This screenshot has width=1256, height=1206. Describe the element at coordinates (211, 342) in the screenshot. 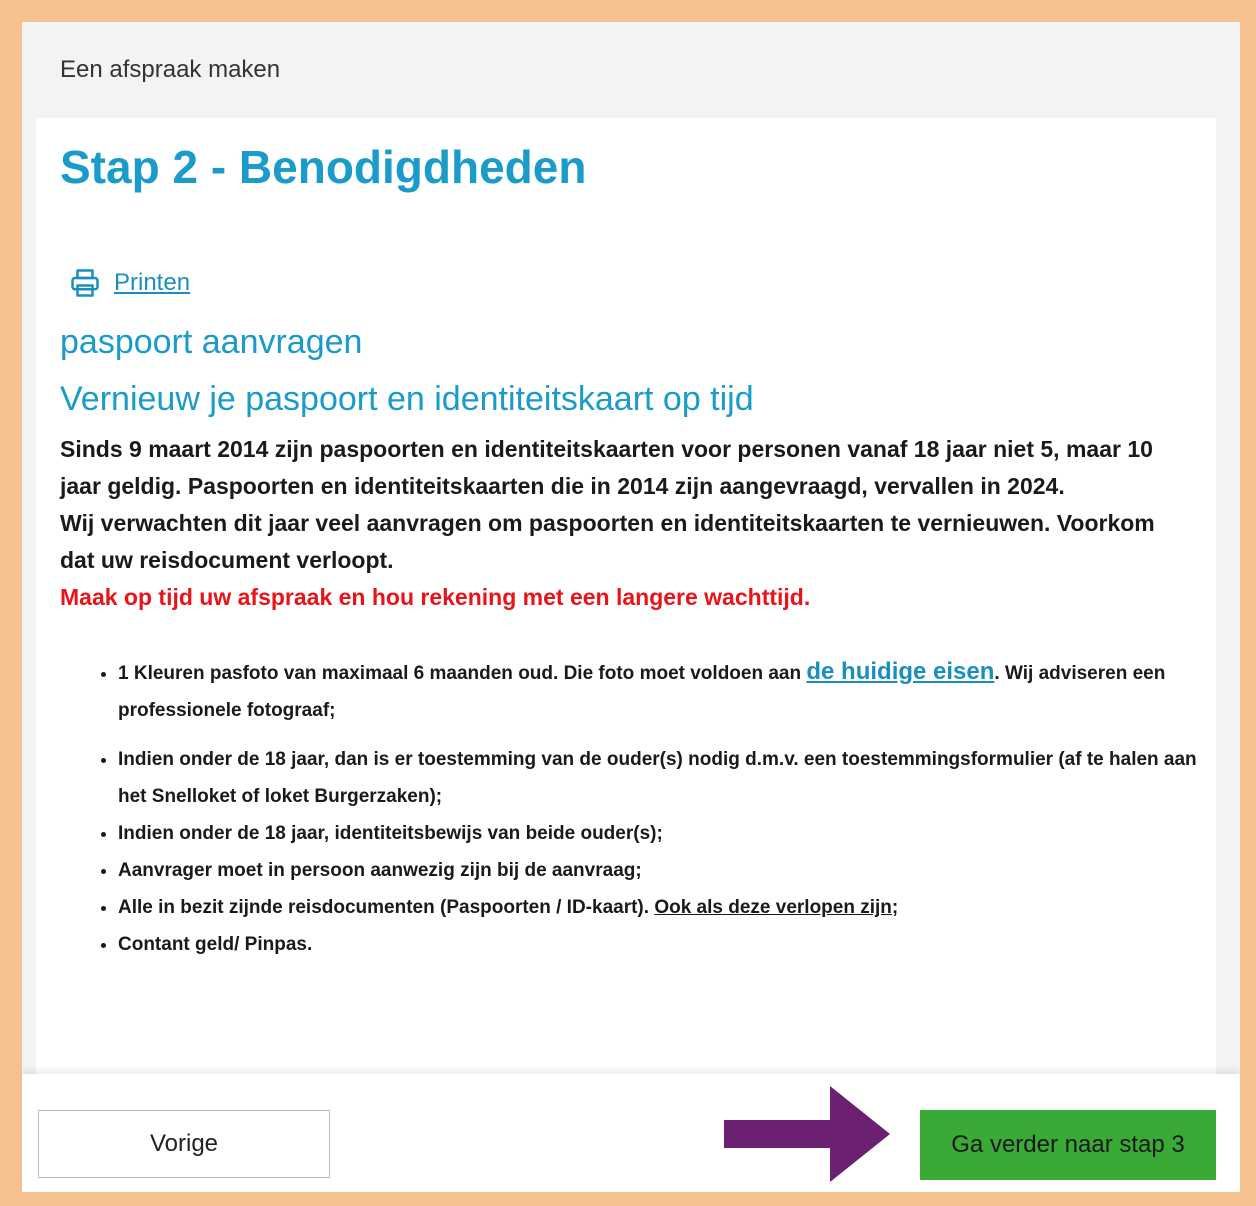

I see `product-title: paspoort aanvragen` at that location.